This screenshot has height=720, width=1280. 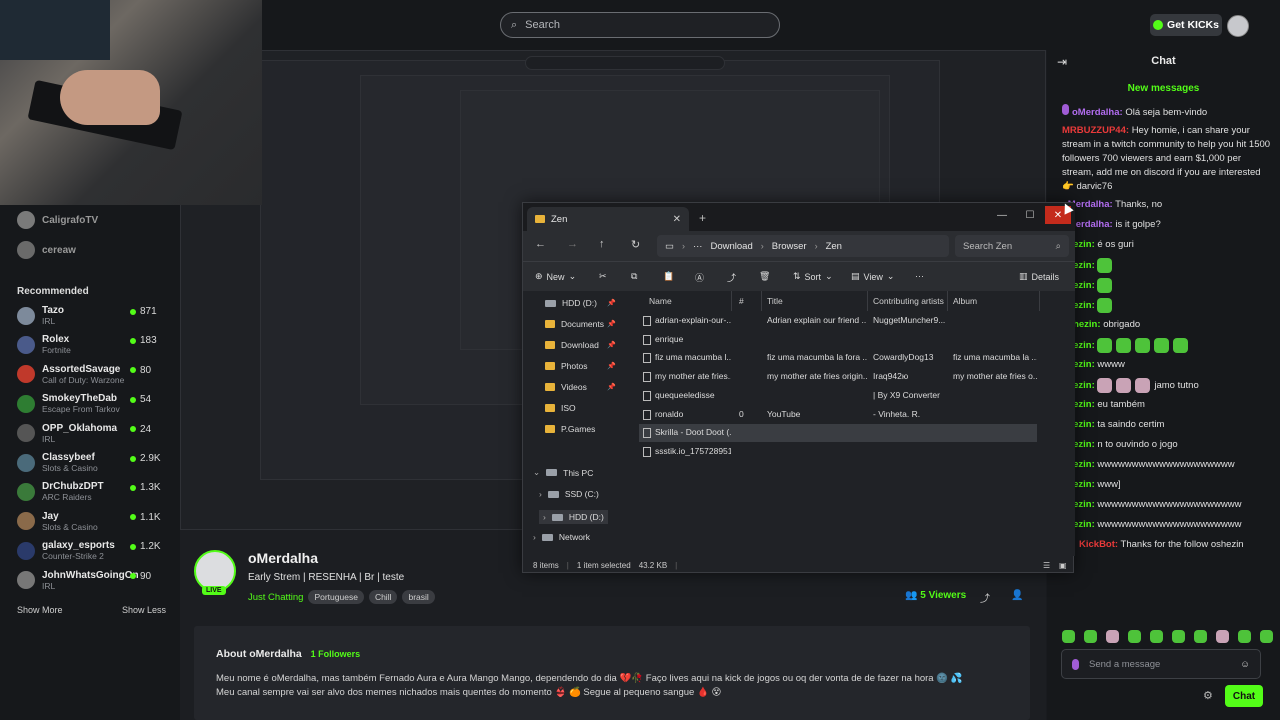 What do you see at coordinates (1244, 696) in the screenshot?
I see `send-chat-button: Chat` at bounding box center [1244, 696].